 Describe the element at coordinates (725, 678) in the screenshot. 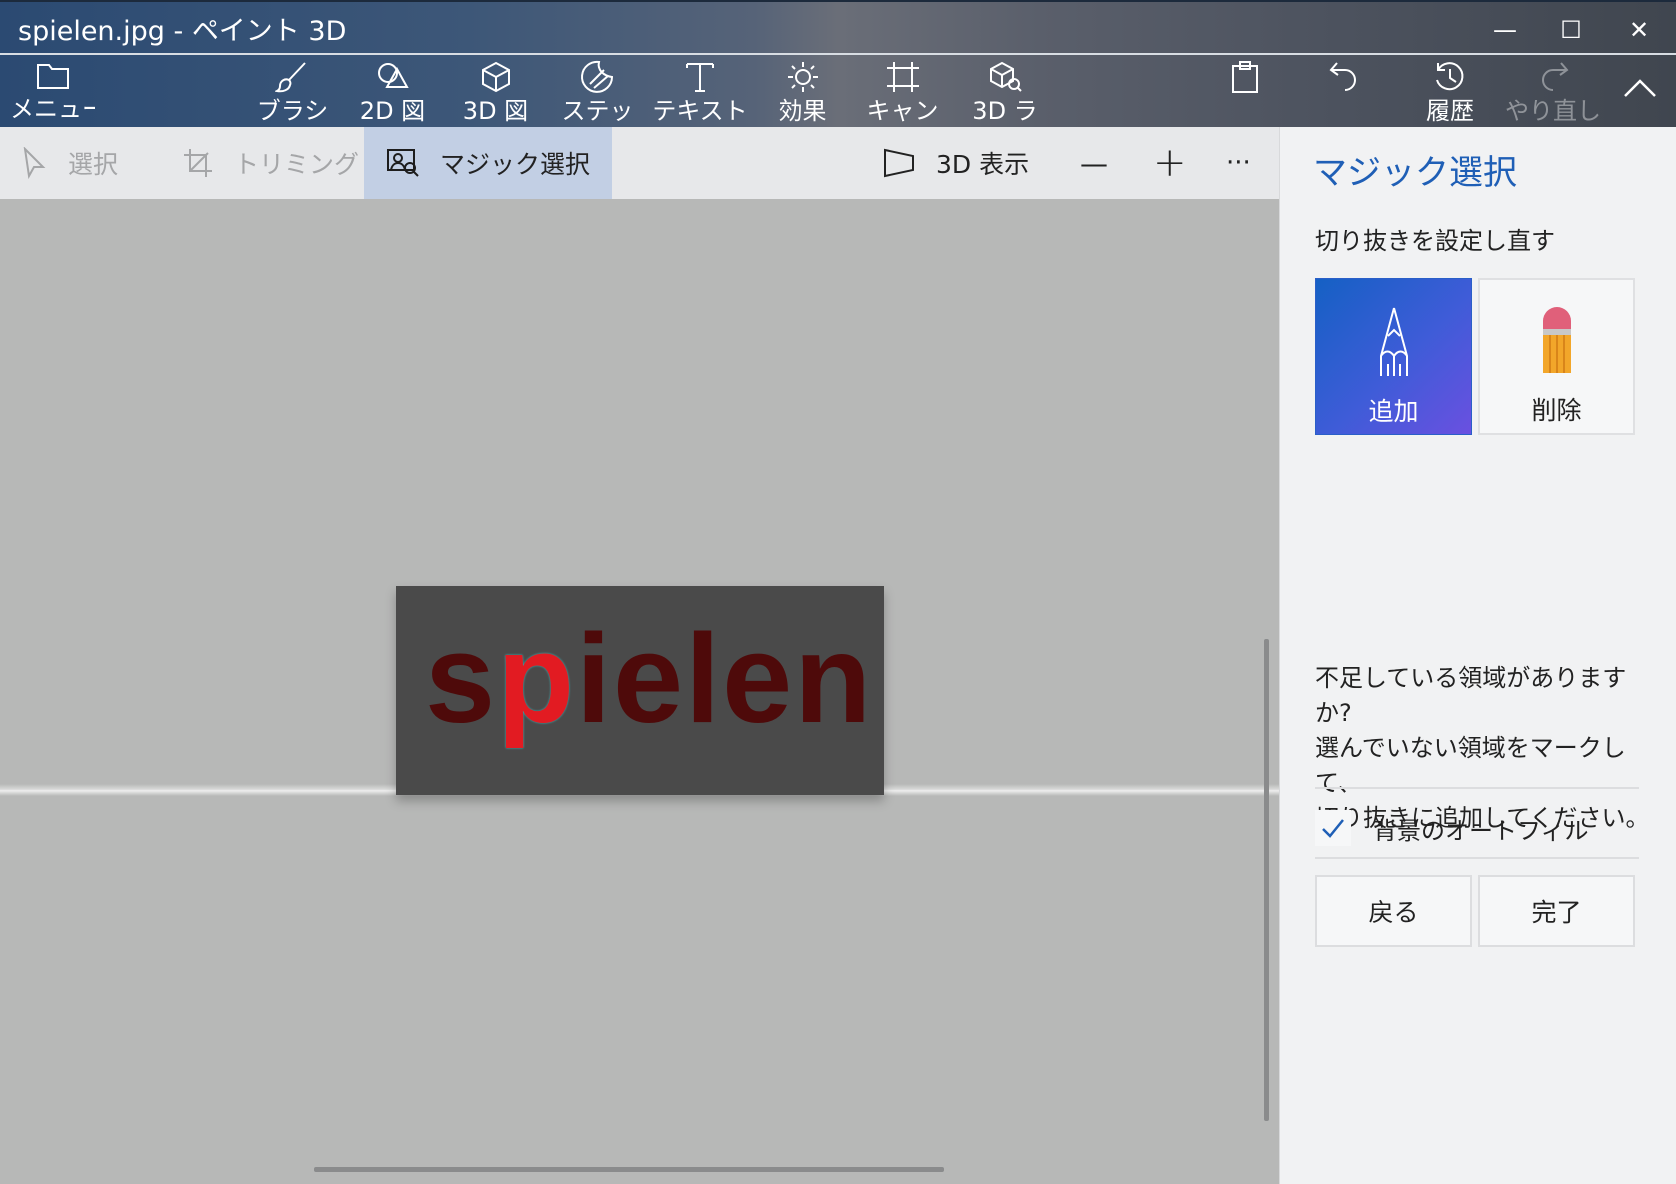

I see `text-unselected-end: ielen` at that location.